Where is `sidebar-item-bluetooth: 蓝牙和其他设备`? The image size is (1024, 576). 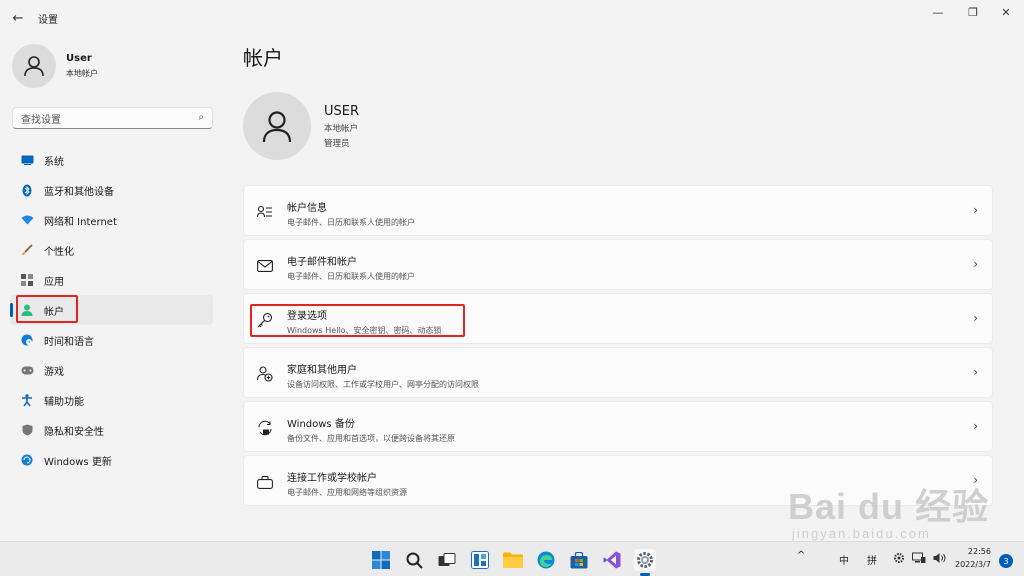 sidebar-item-bluetooth: 蓝牙和其他设备 is located at coordinates (111, 190).